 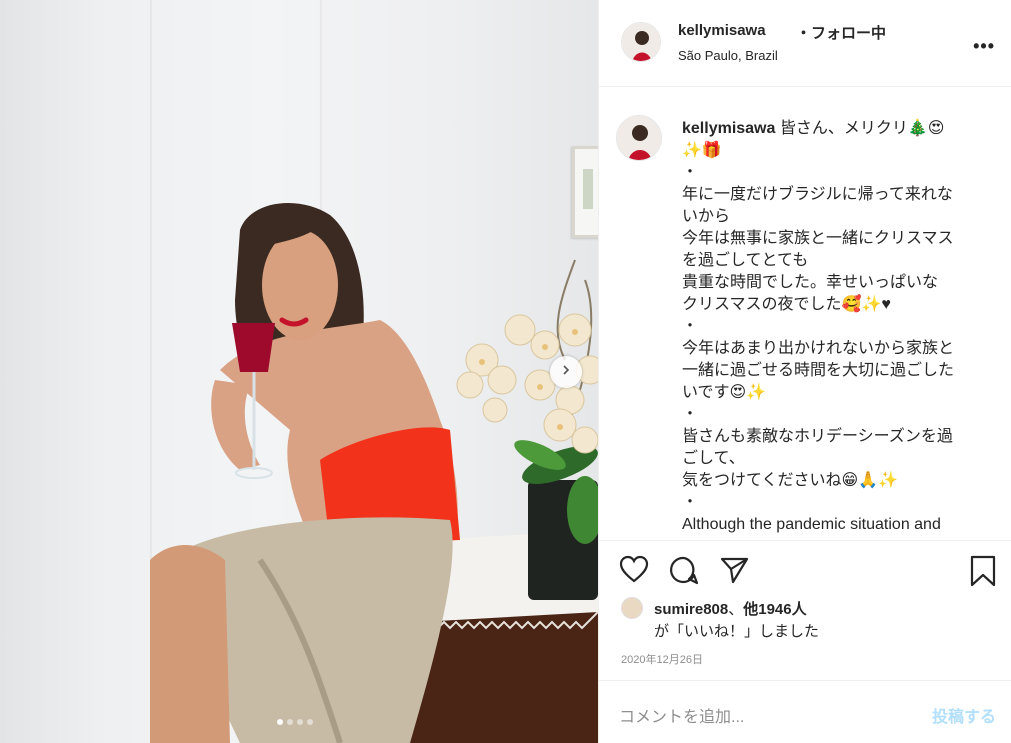 I want to click on liker-username: sumire808, so click(x=691, y=609).